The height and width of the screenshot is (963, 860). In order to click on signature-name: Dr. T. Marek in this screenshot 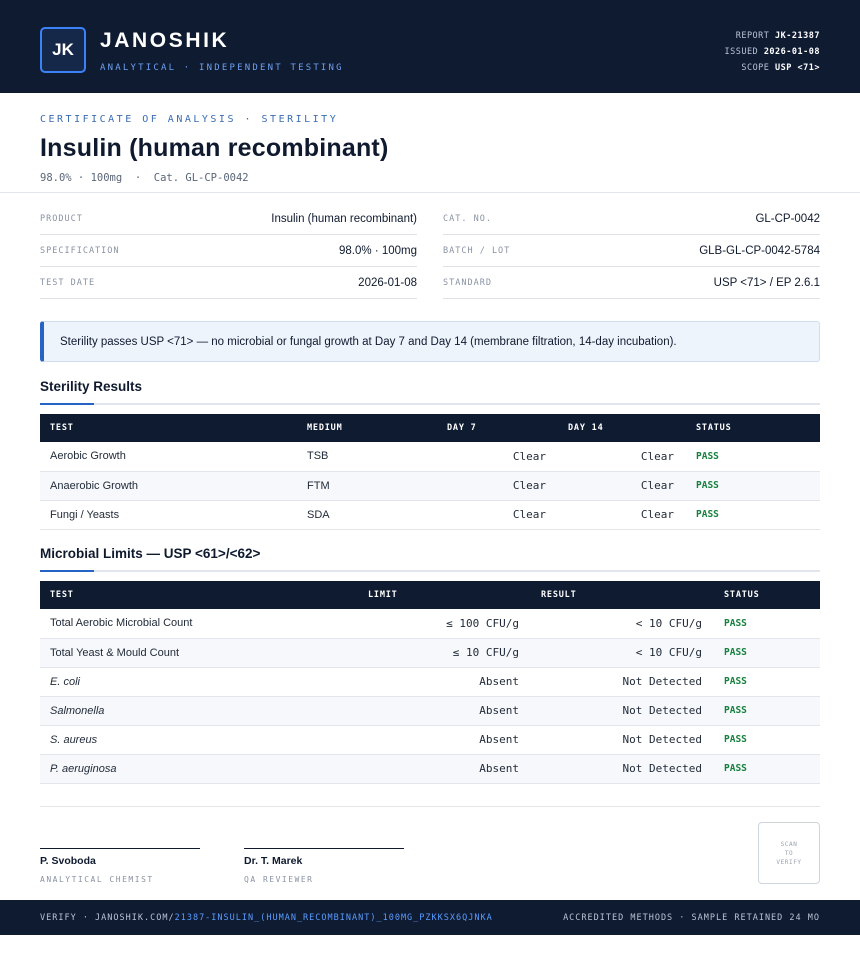, I will do `click(273, 861)`.